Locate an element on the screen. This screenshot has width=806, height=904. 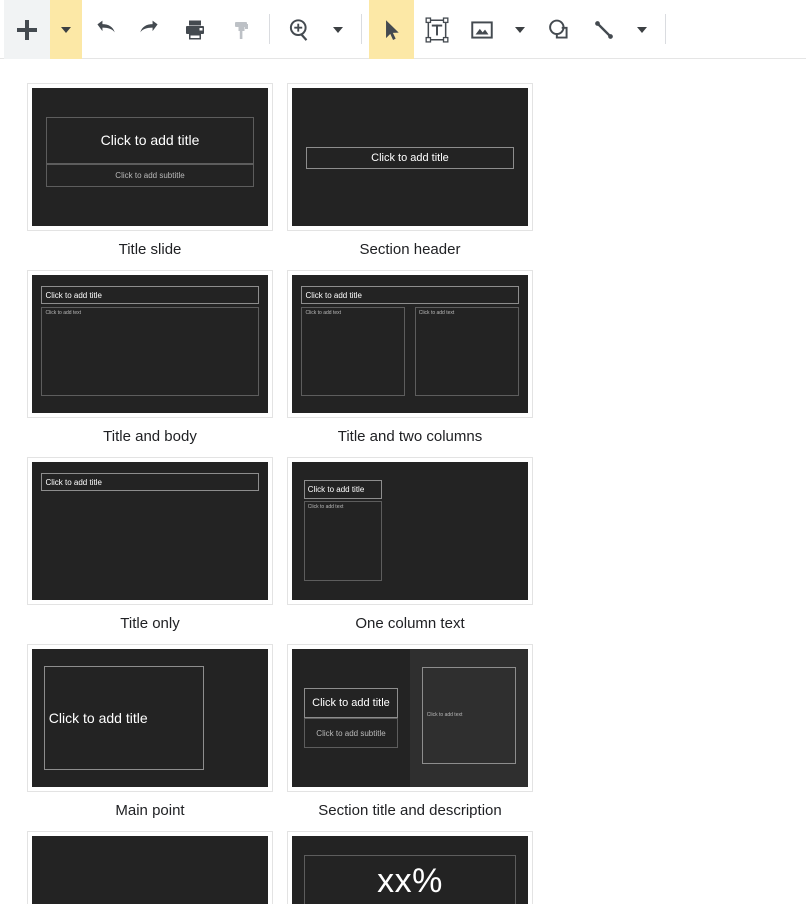
layout-label: Section header is located at coordinates (410, 249).